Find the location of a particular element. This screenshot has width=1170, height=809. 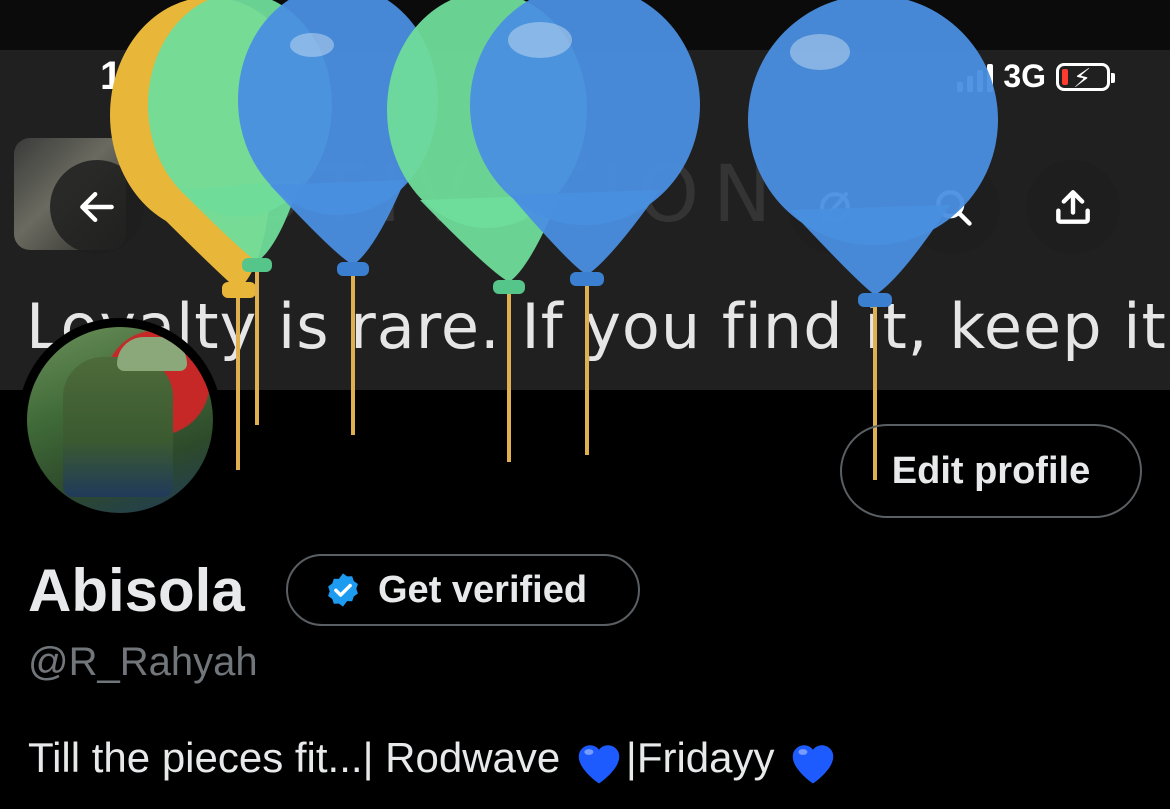

battery-icon: ⚡ is located at coordinates (1085, 77).